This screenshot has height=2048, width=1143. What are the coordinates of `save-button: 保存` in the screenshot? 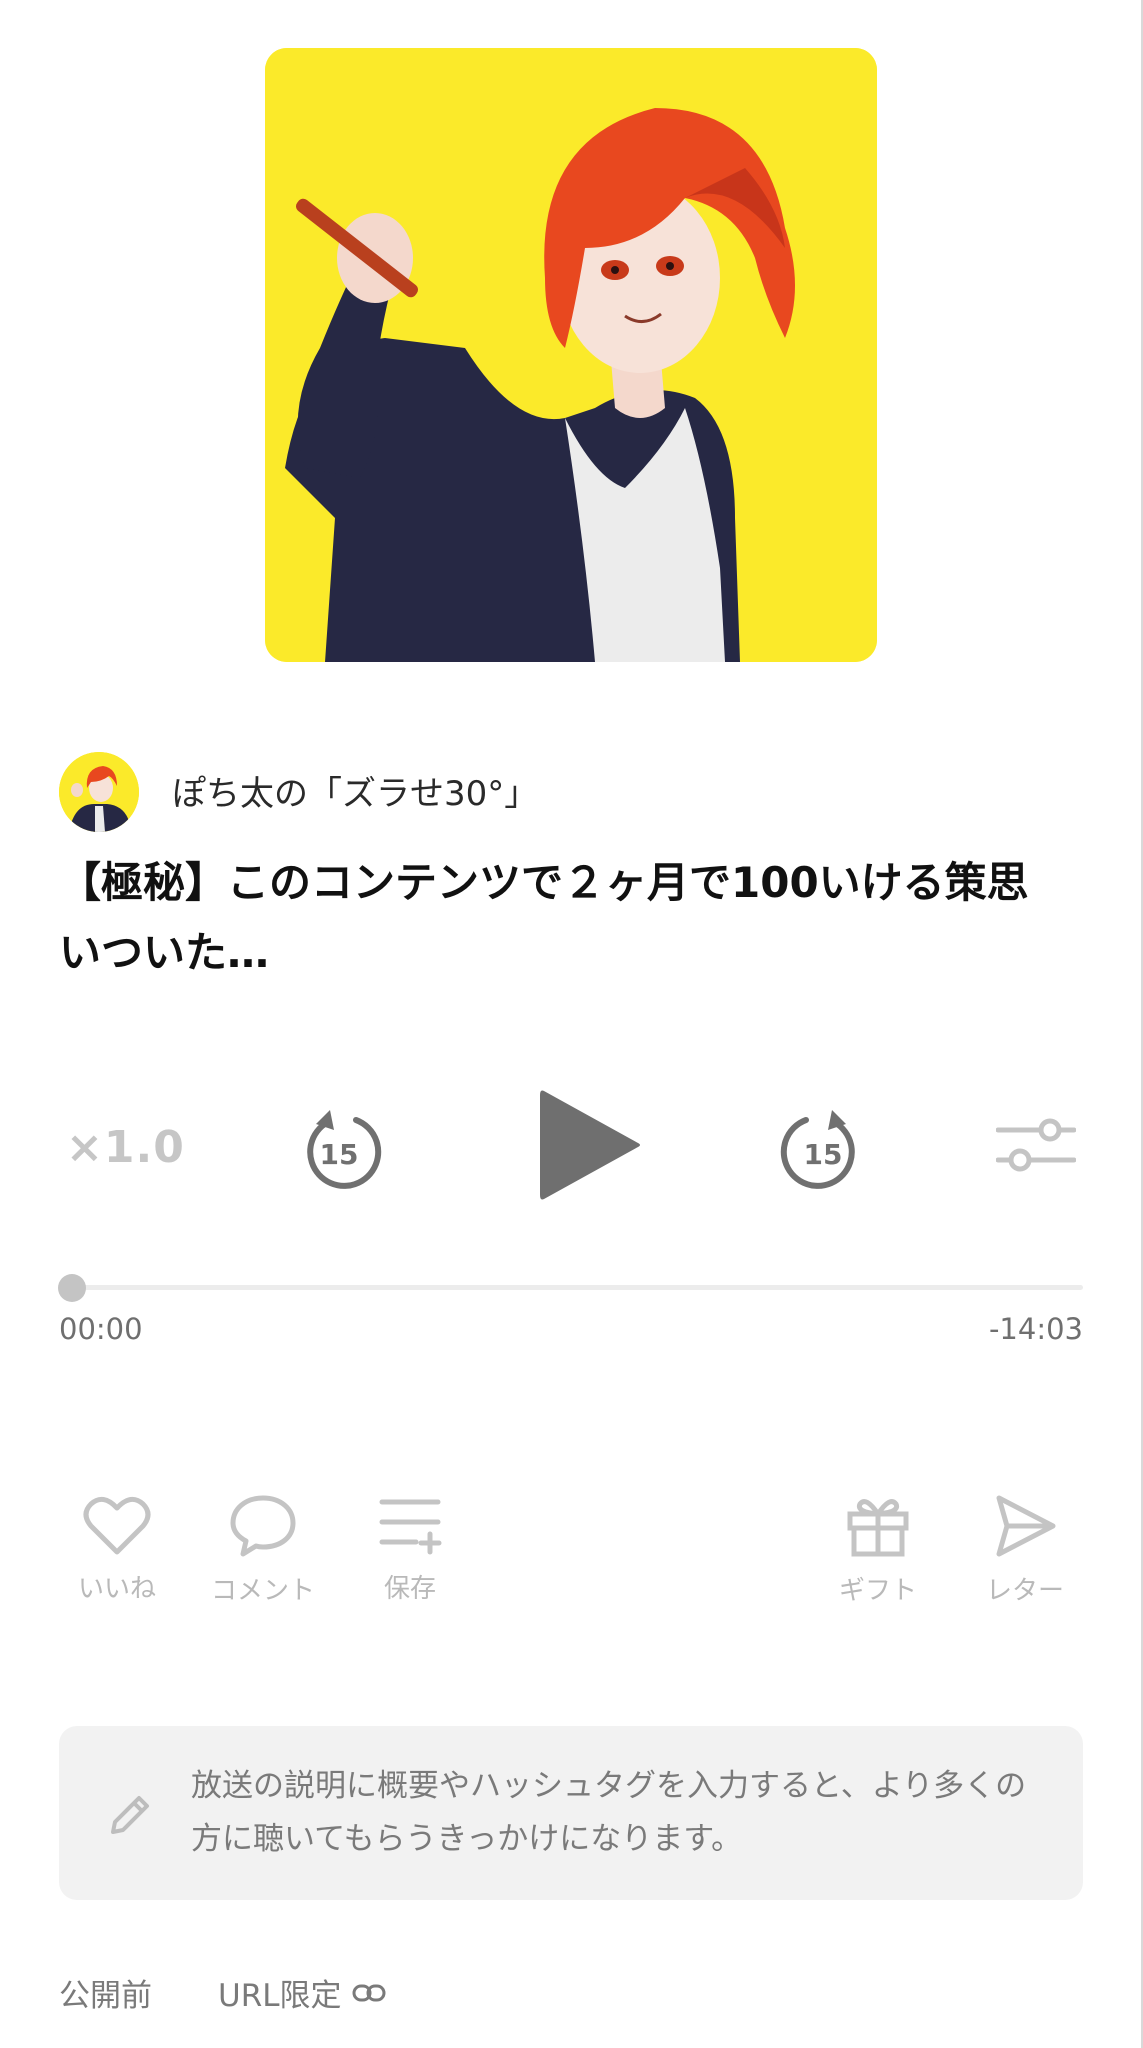 It's located at (410, 1549).